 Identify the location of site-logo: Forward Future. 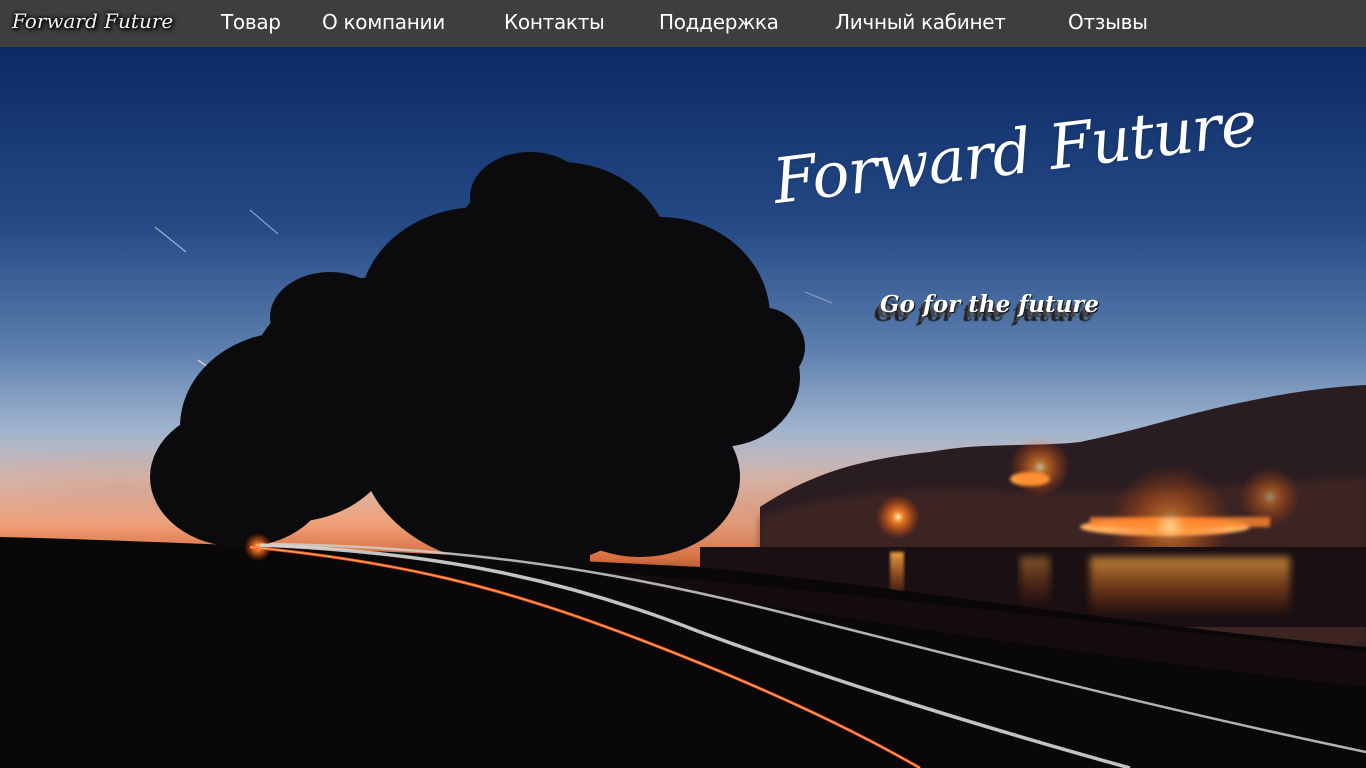
(92, 21).